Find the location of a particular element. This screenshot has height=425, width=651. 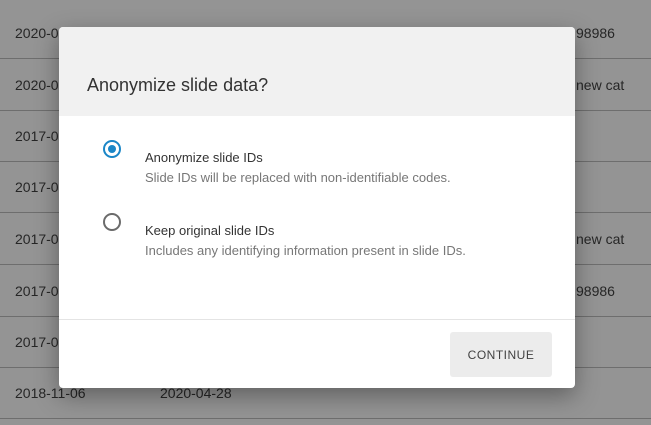

option-label: Keep original slide IDs is located at coordinates (210, 230).